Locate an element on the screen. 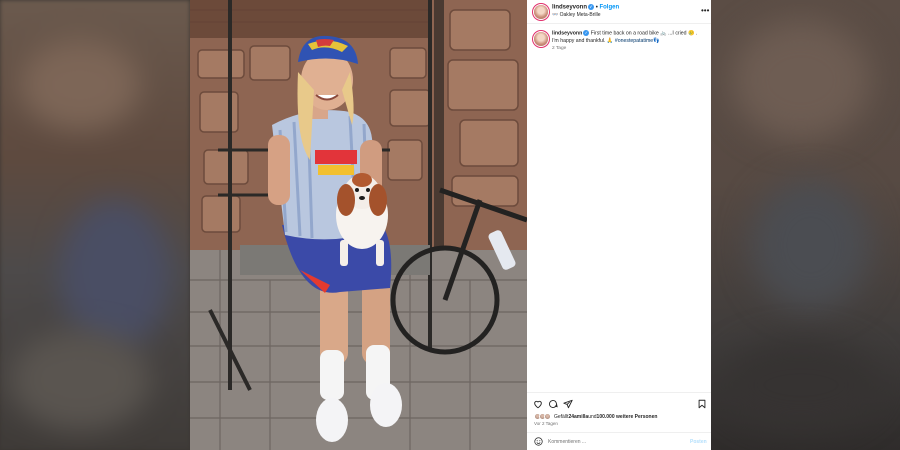 This screenshot has width=900, height=450. username-link: lindseyvonn is located at coordinates (569, 8).